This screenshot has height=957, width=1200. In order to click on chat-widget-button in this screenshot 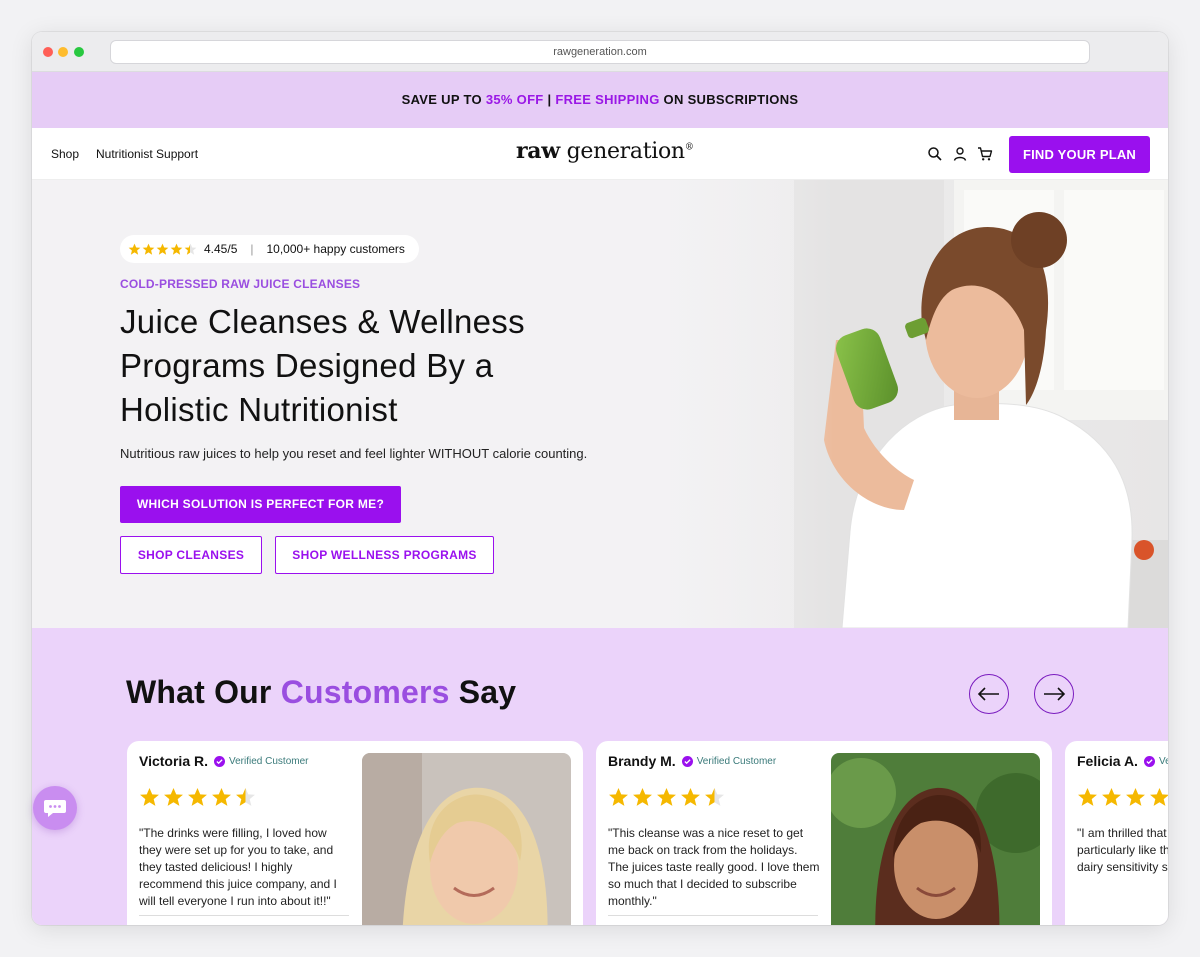, I will do `click(55, 808)`.